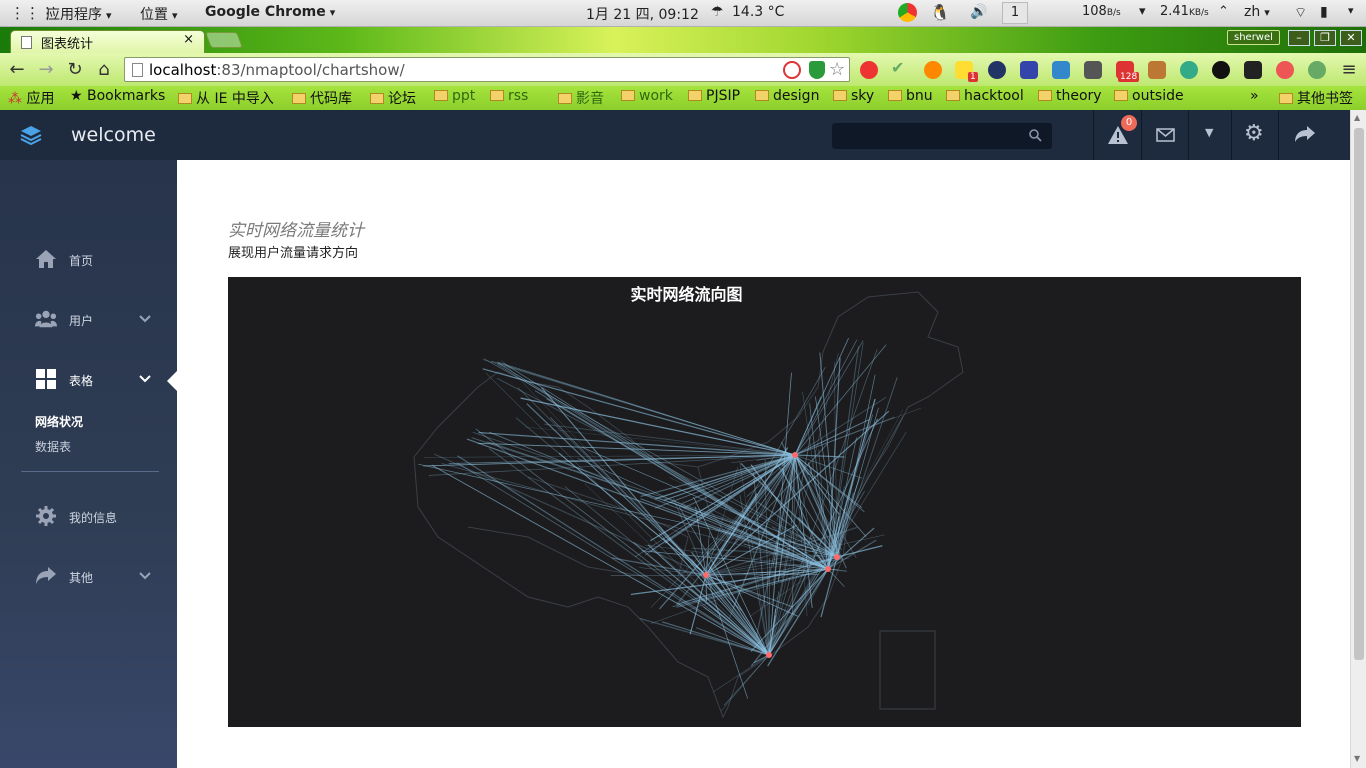 Image resolution: width=1366 pixels, height=768 pixels. What do you see at coordinates (46, 379) in the screenshot?
I see `grid-icon` at bounding box center [46, 379].